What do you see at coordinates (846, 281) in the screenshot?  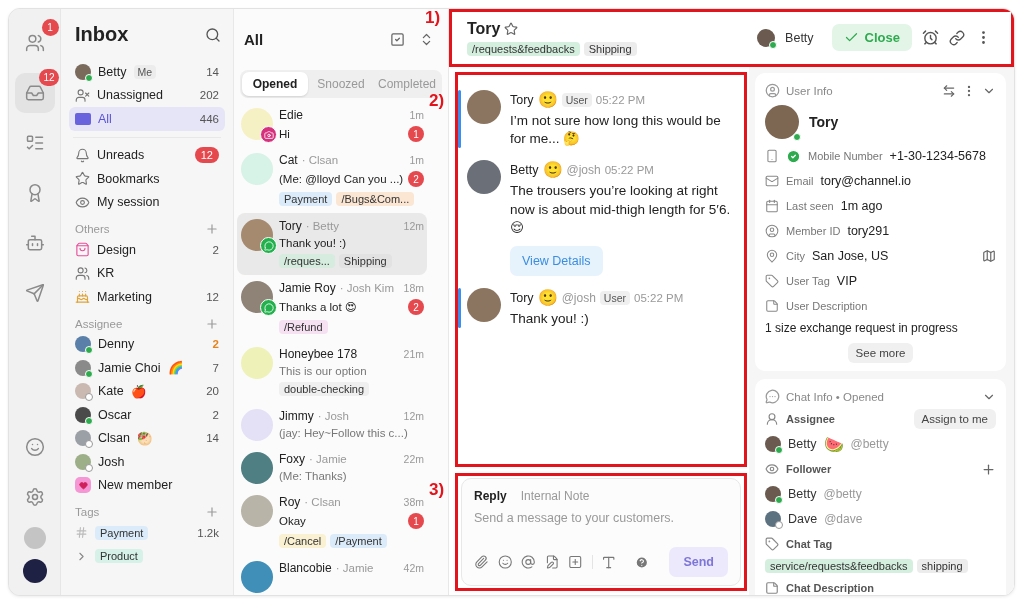 I see `field-value: VIP` at bounding box center [846, 281].